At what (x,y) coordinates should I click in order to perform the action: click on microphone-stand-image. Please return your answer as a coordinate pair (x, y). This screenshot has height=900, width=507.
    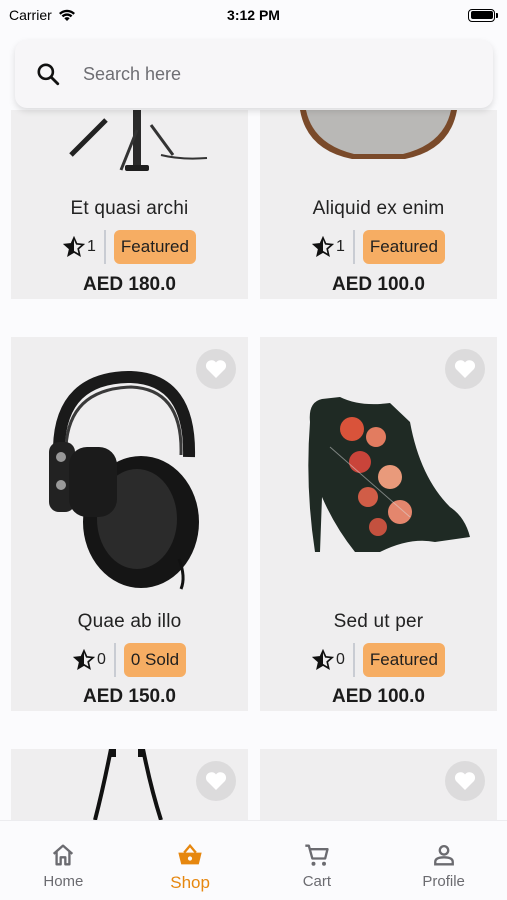
    Looking at the image, I should click on (138, 140).